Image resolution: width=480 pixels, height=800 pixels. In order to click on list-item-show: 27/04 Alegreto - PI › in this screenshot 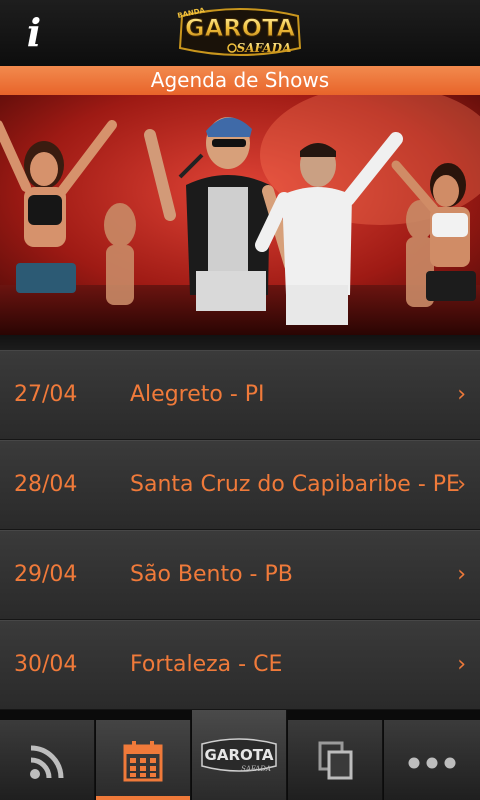, I will do `click(240, 395)`.